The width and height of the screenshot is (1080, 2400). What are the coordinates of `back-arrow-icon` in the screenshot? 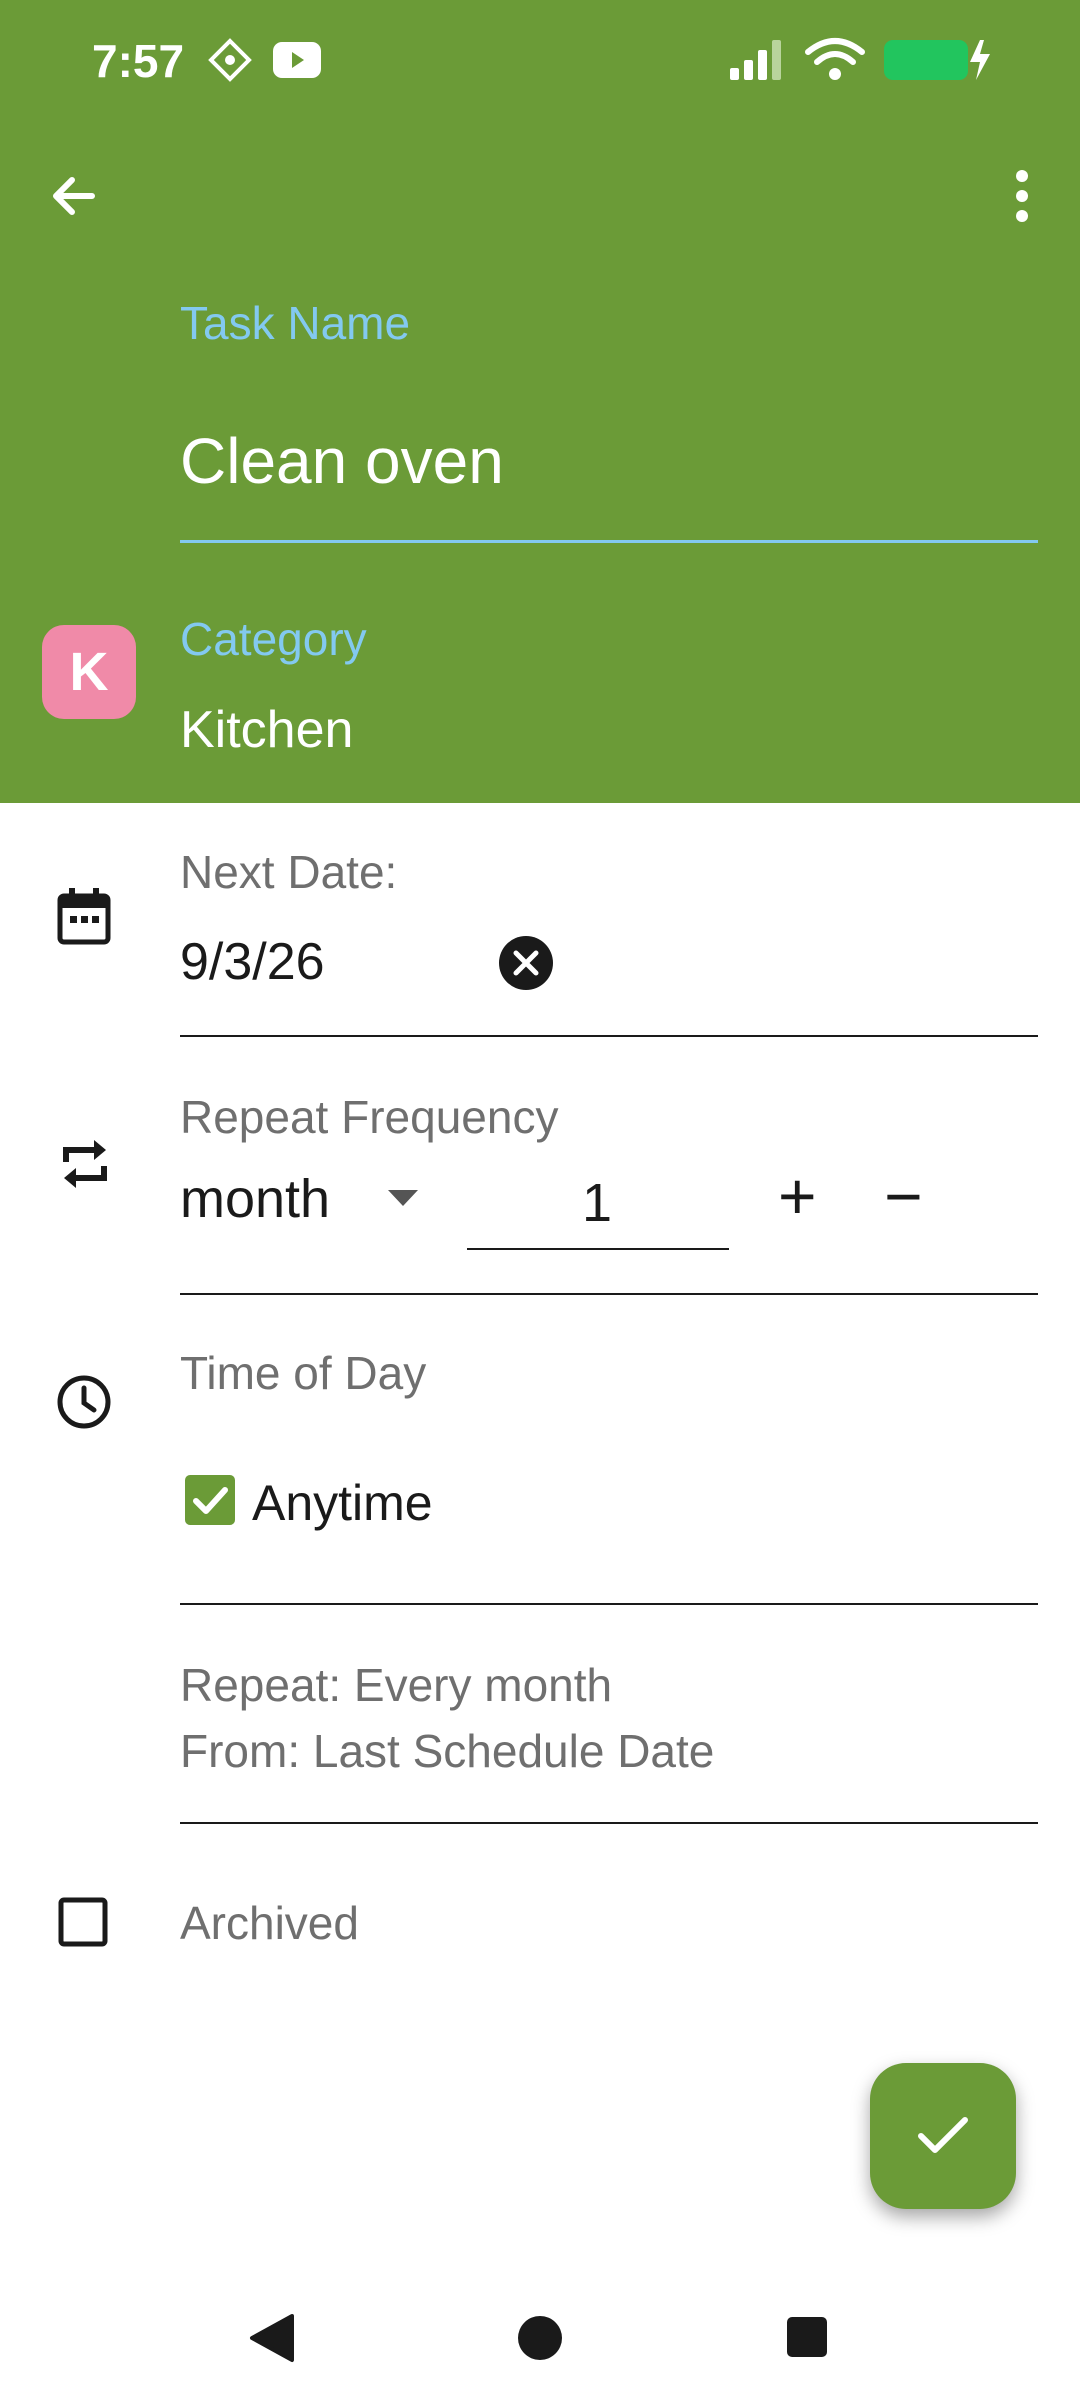 It's located at (74, 196).